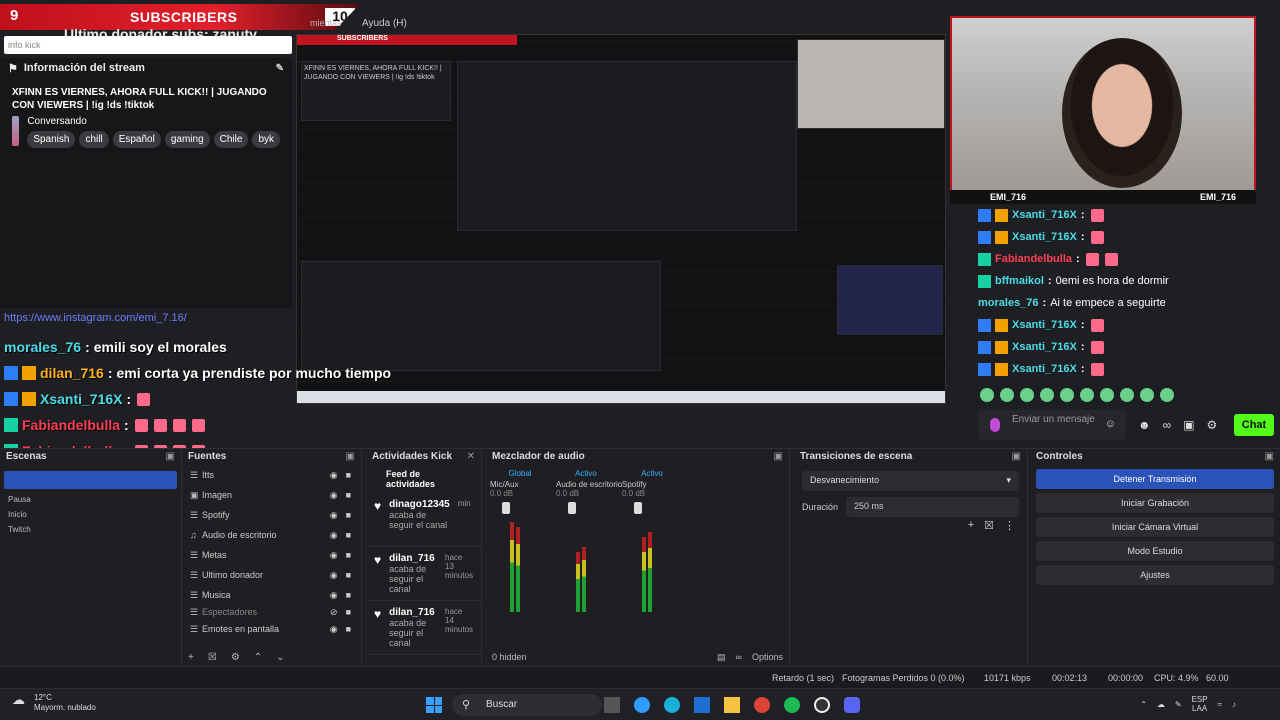 The width and height of the screenshot is (1280, 720). Describe the element at coordinates (434, 705) in the screenshot. I see `windows-start-icon` at that location.